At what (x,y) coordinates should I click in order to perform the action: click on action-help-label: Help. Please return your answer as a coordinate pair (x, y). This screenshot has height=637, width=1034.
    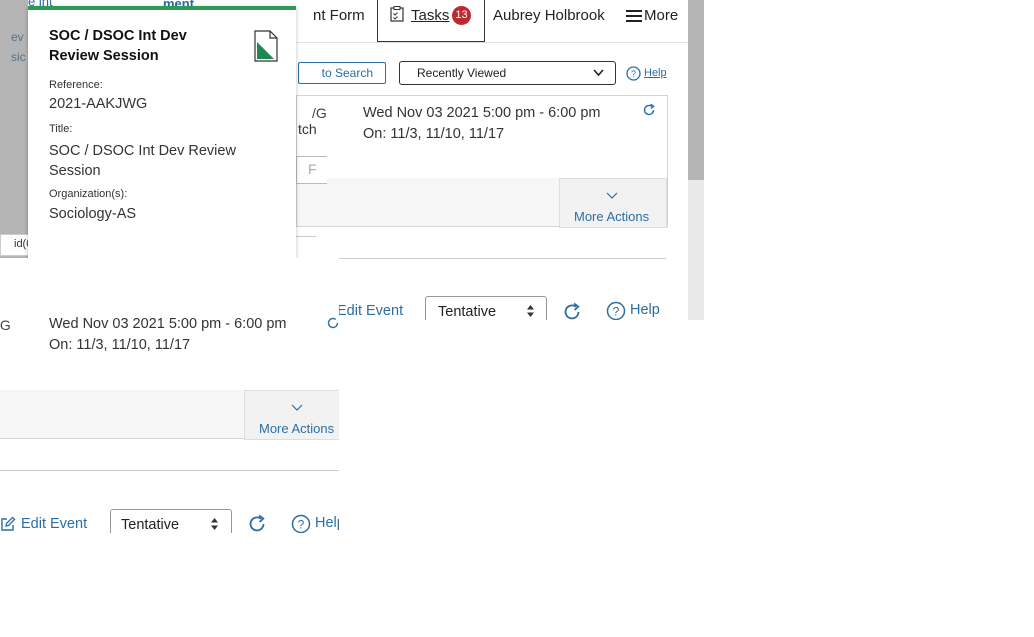
    Looking at the image, I should click on (645, 310).